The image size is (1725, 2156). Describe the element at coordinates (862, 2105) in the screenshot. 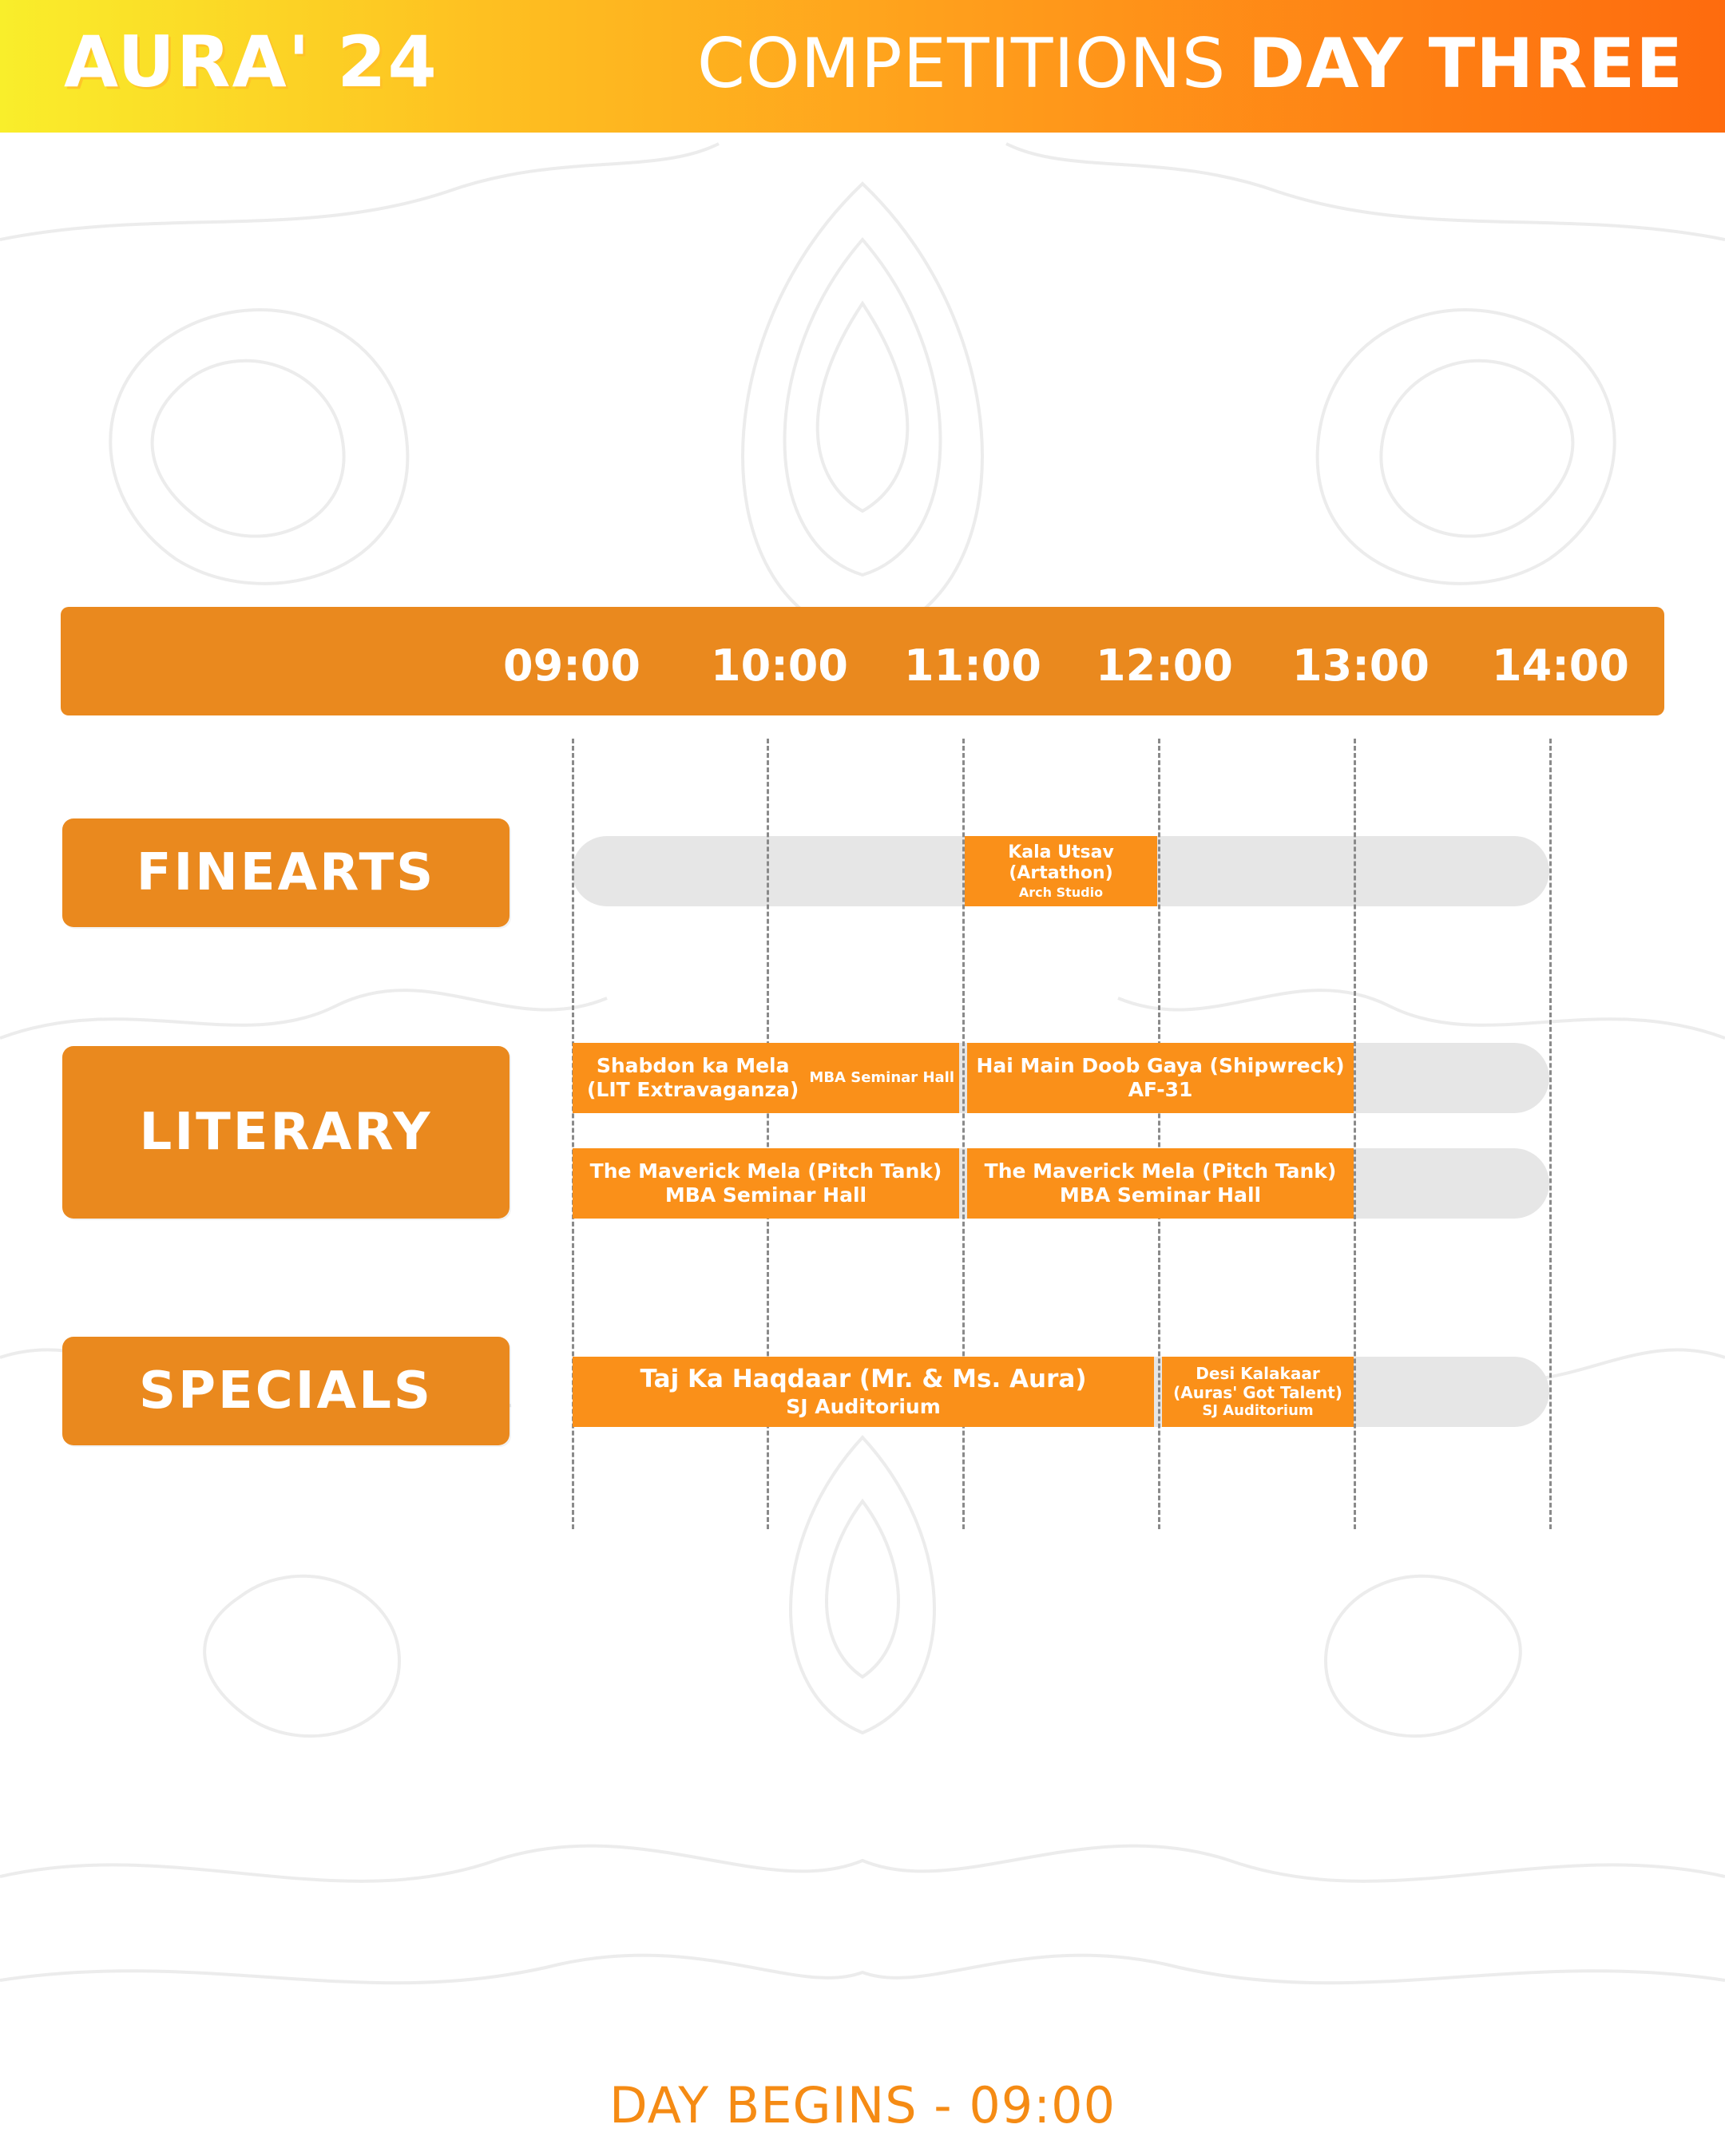

I see `day-begins-footer: DAY BEGINS - 09:00` at that location.